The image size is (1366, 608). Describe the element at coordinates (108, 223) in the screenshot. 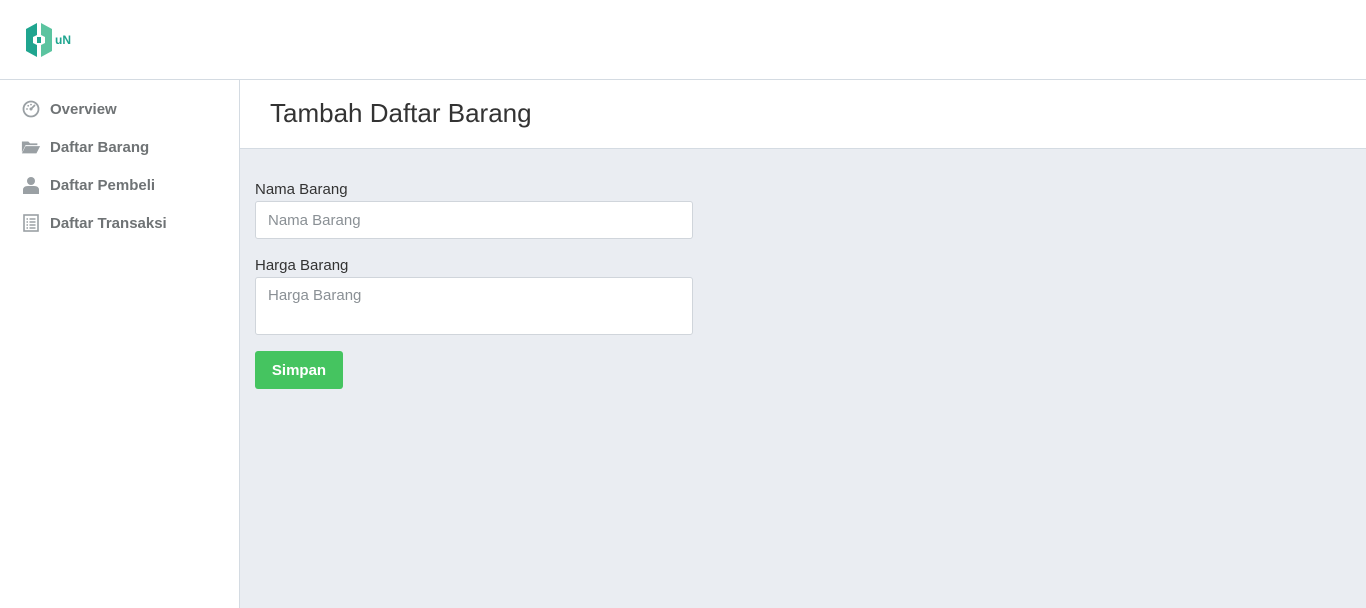

I see `sidebar-item-label: Daftar Transaksi` at that location.